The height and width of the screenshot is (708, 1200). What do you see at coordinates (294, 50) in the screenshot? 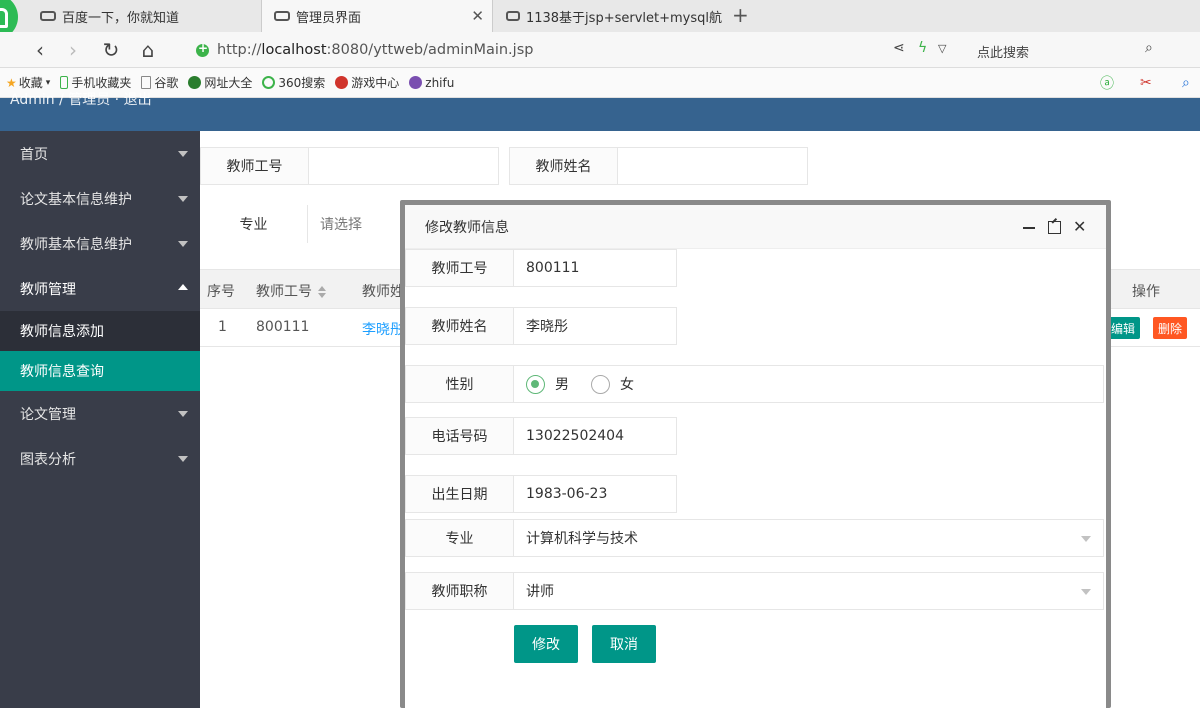
I see `url-host: localhost` at bounding box center [294, 50].